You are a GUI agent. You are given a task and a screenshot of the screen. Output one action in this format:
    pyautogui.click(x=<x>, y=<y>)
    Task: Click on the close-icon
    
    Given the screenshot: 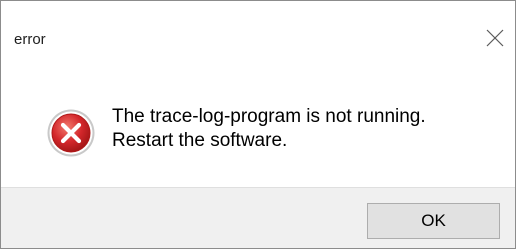 What is the action you would take?
    pyautogui.click(x=495, y=38)
    